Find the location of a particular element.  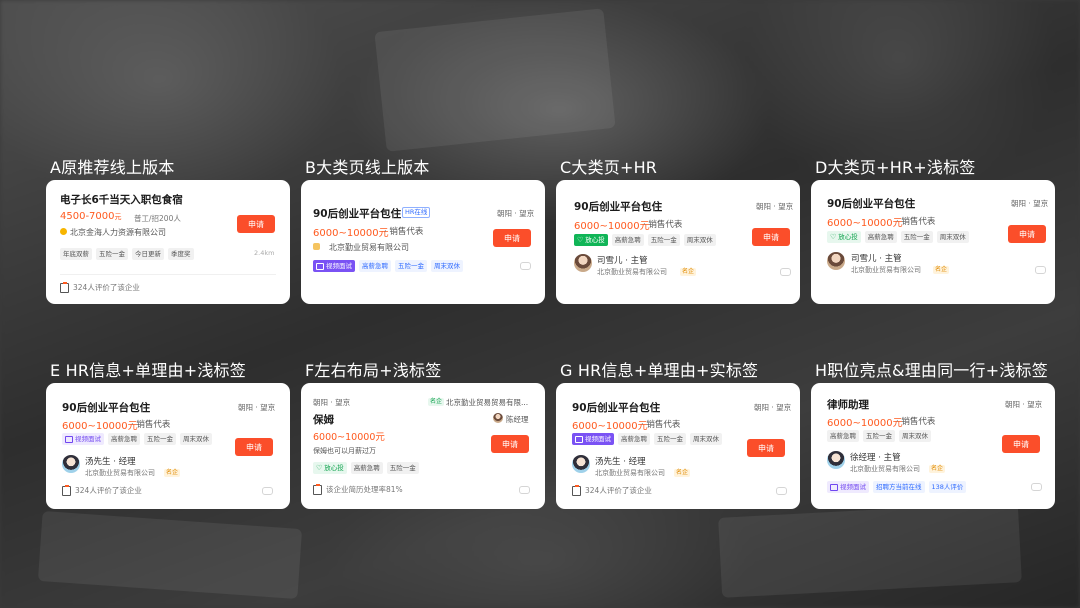

distance: 2.4km is located at coordinates (264, 253).